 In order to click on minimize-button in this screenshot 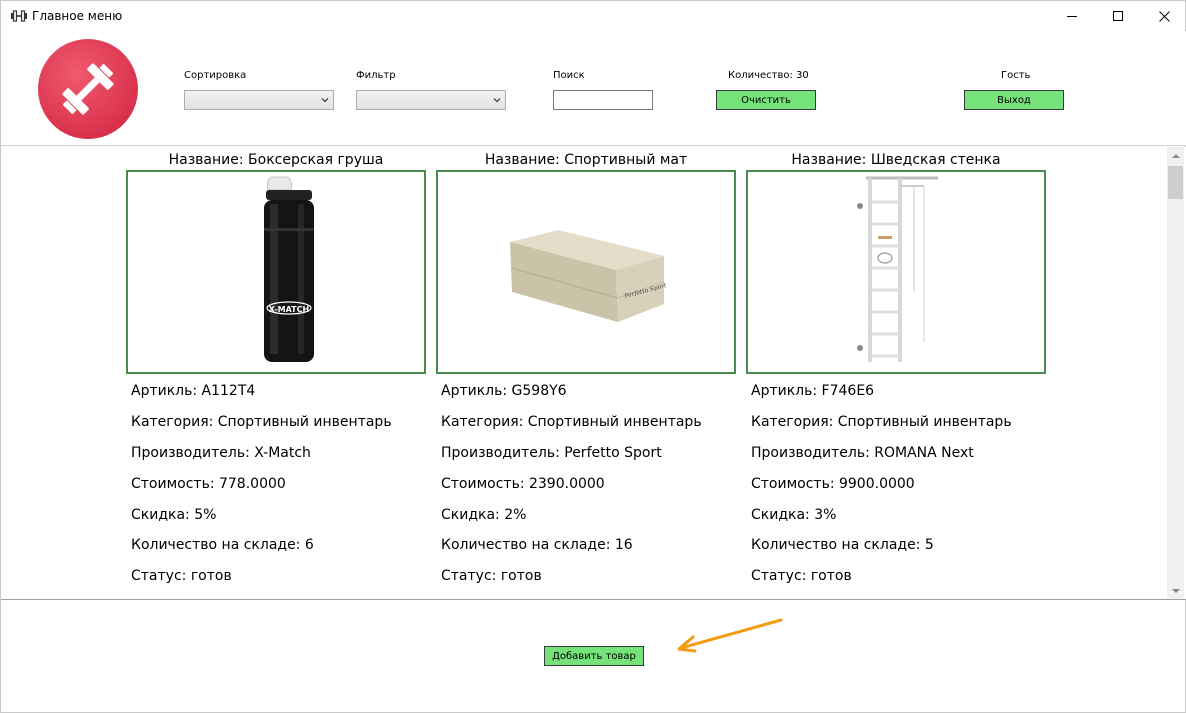, I will do `click(1072, 16)`.